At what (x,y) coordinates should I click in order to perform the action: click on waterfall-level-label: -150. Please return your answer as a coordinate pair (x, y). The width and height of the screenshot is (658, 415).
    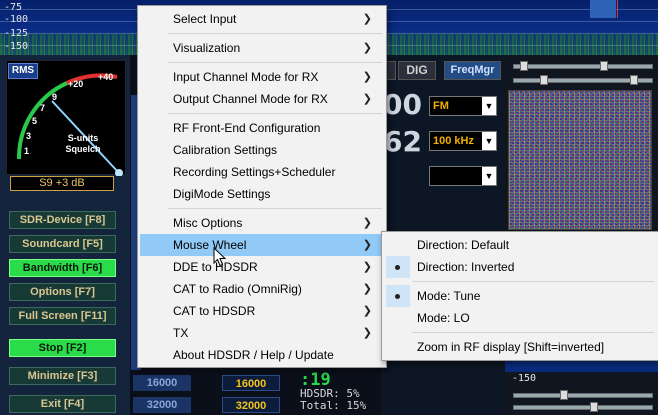
    Looking at the image, I should click on (524, 378).